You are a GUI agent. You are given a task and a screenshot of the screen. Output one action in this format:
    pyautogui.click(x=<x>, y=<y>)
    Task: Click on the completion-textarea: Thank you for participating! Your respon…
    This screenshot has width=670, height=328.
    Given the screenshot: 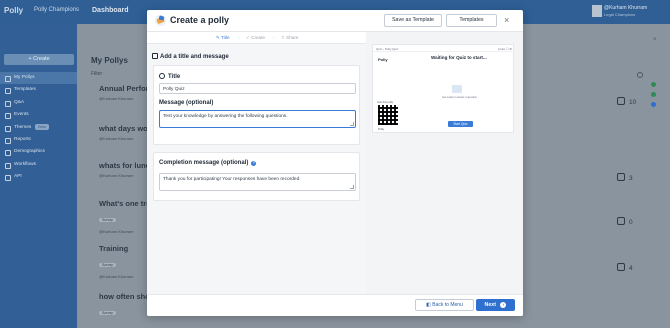 What is the action you would take?
    pyautogui.click(x=257, y=182)
    